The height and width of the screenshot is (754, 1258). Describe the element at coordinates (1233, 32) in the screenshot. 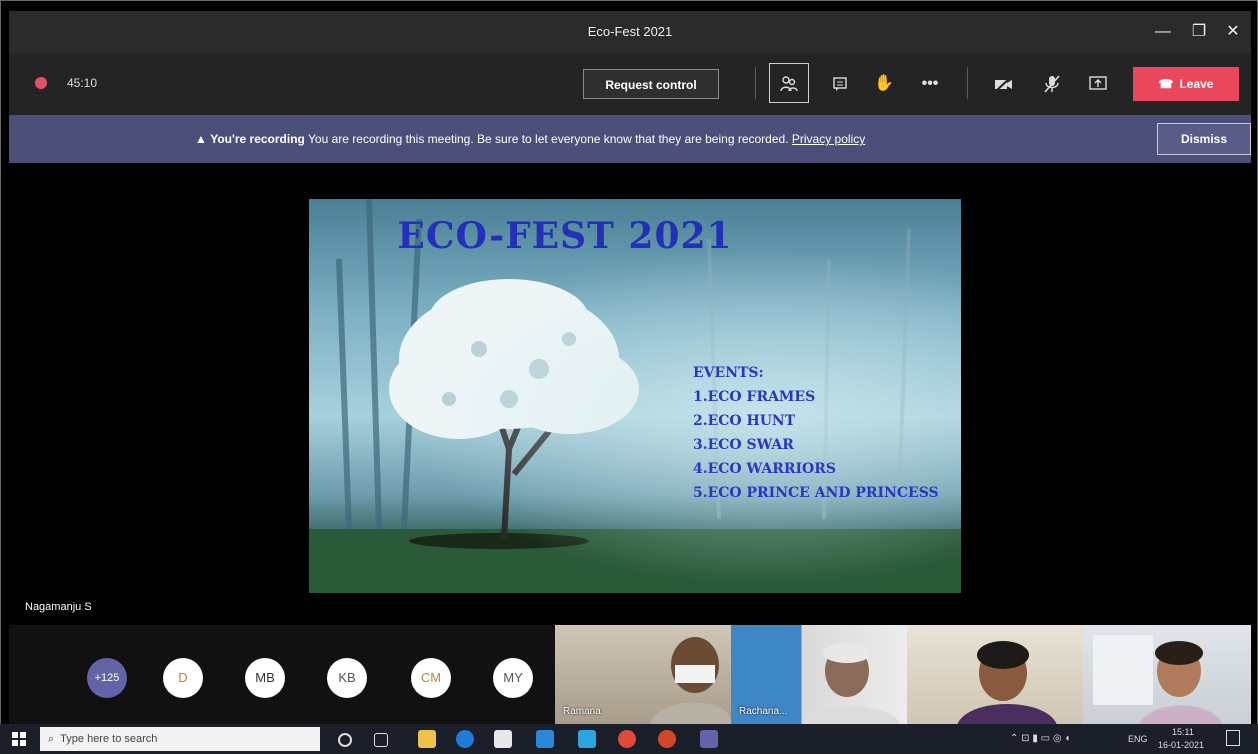

I see `close-button: ✕` at that location.